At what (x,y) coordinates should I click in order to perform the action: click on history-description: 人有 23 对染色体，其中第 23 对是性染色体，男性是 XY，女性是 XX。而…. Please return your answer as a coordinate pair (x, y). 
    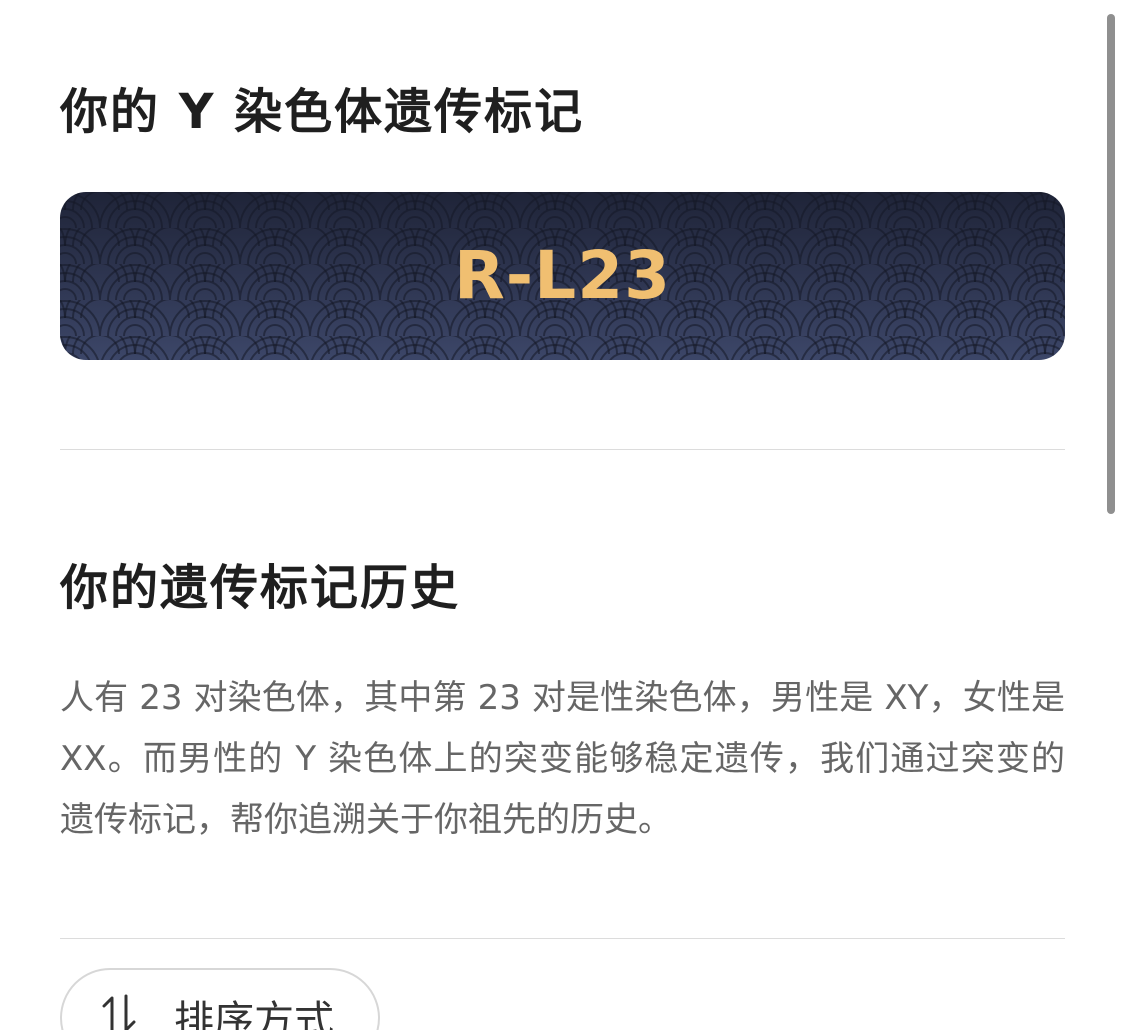
    Looking at the image, I should click on (562, 759).